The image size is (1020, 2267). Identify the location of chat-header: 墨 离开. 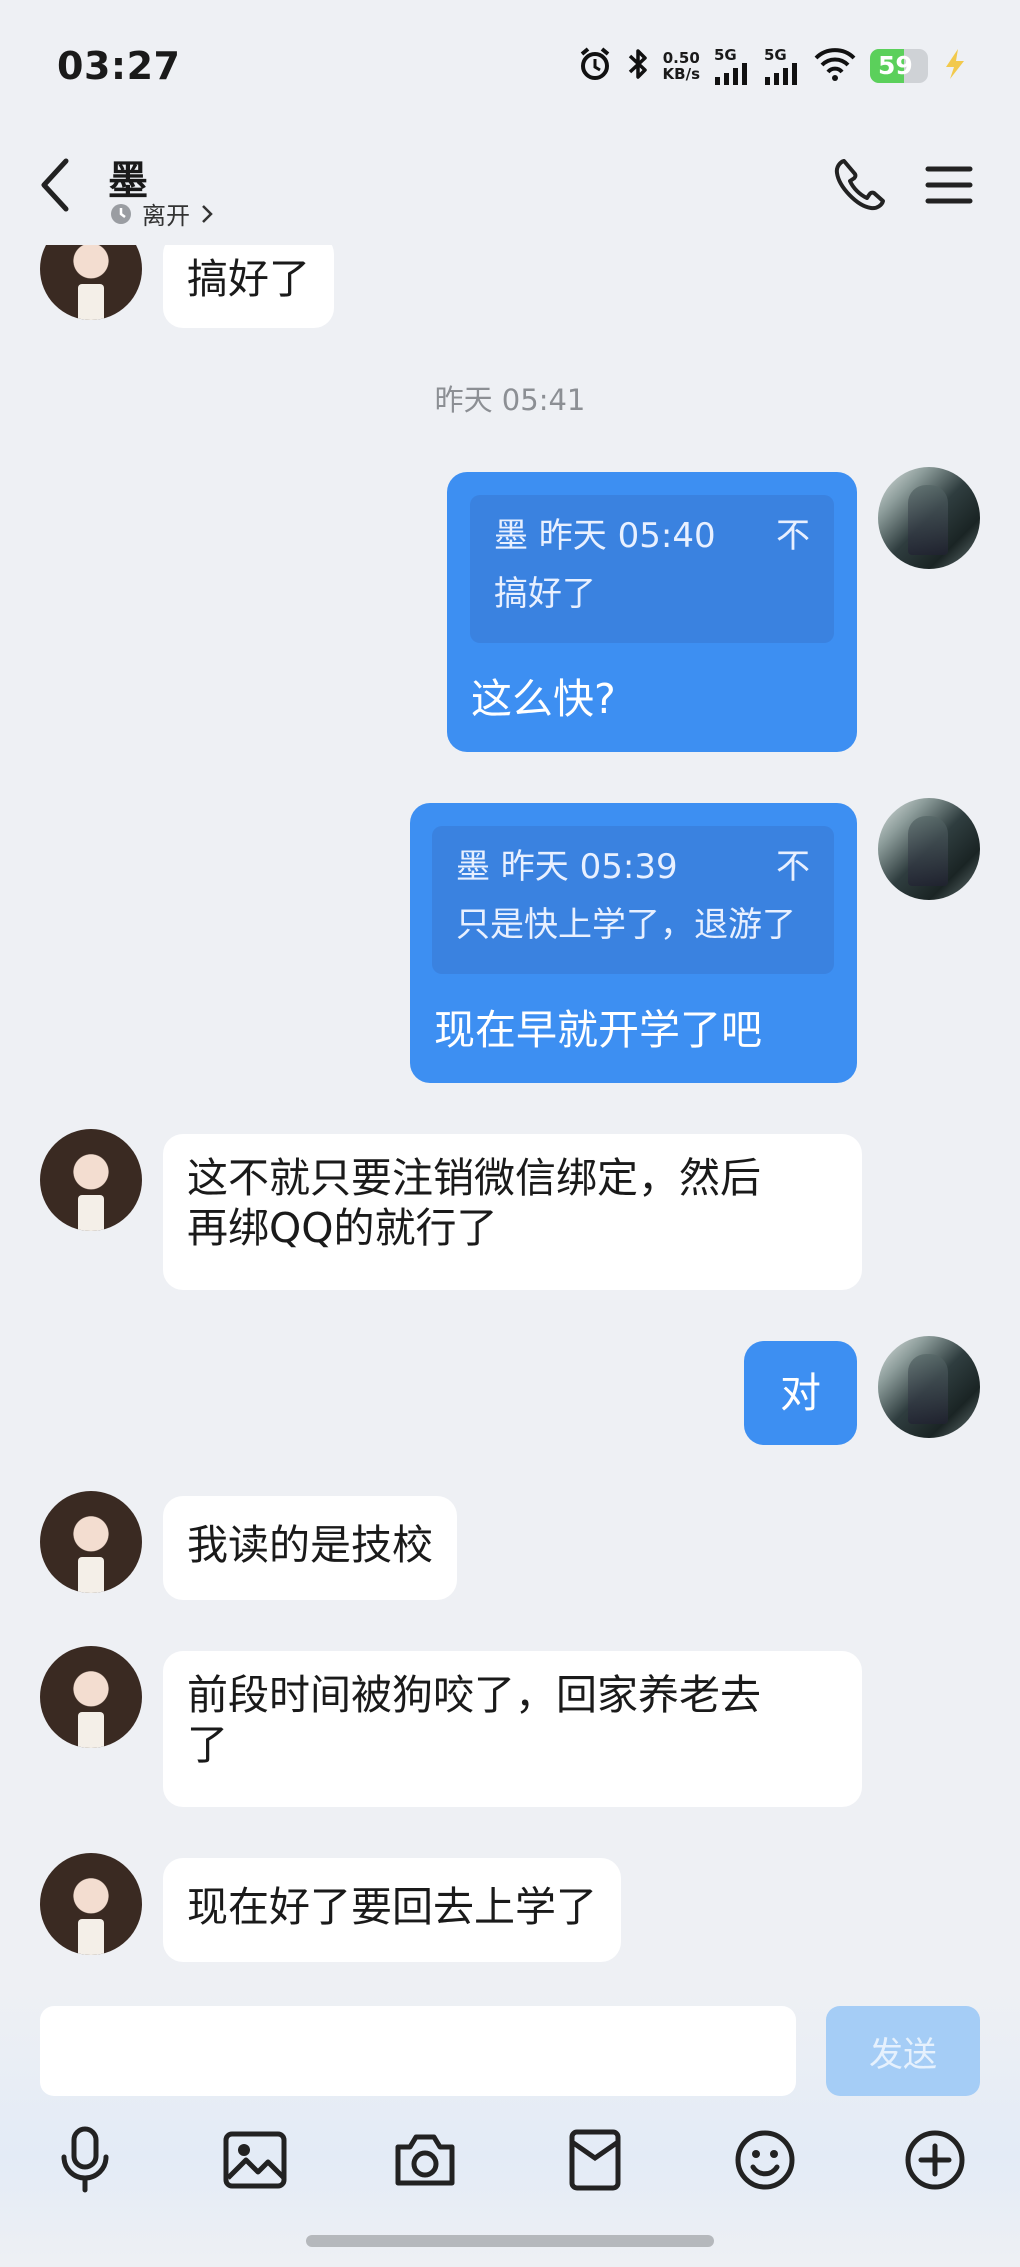
(510, 187).